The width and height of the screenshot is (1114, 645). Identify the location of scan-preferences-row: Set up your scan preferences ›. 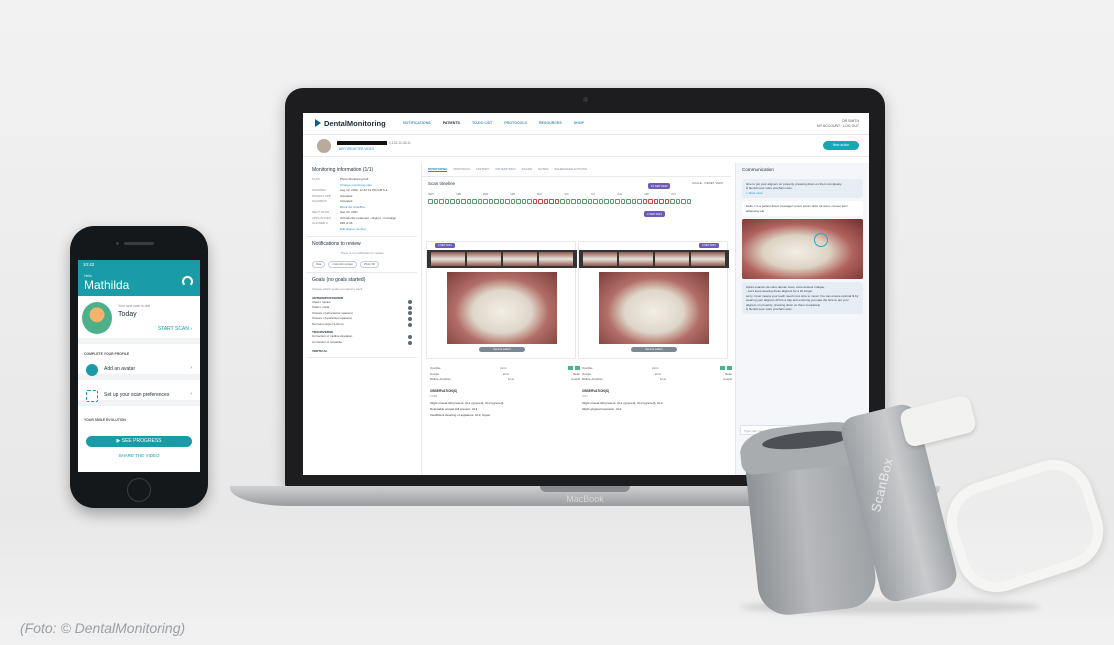
(139, 396).